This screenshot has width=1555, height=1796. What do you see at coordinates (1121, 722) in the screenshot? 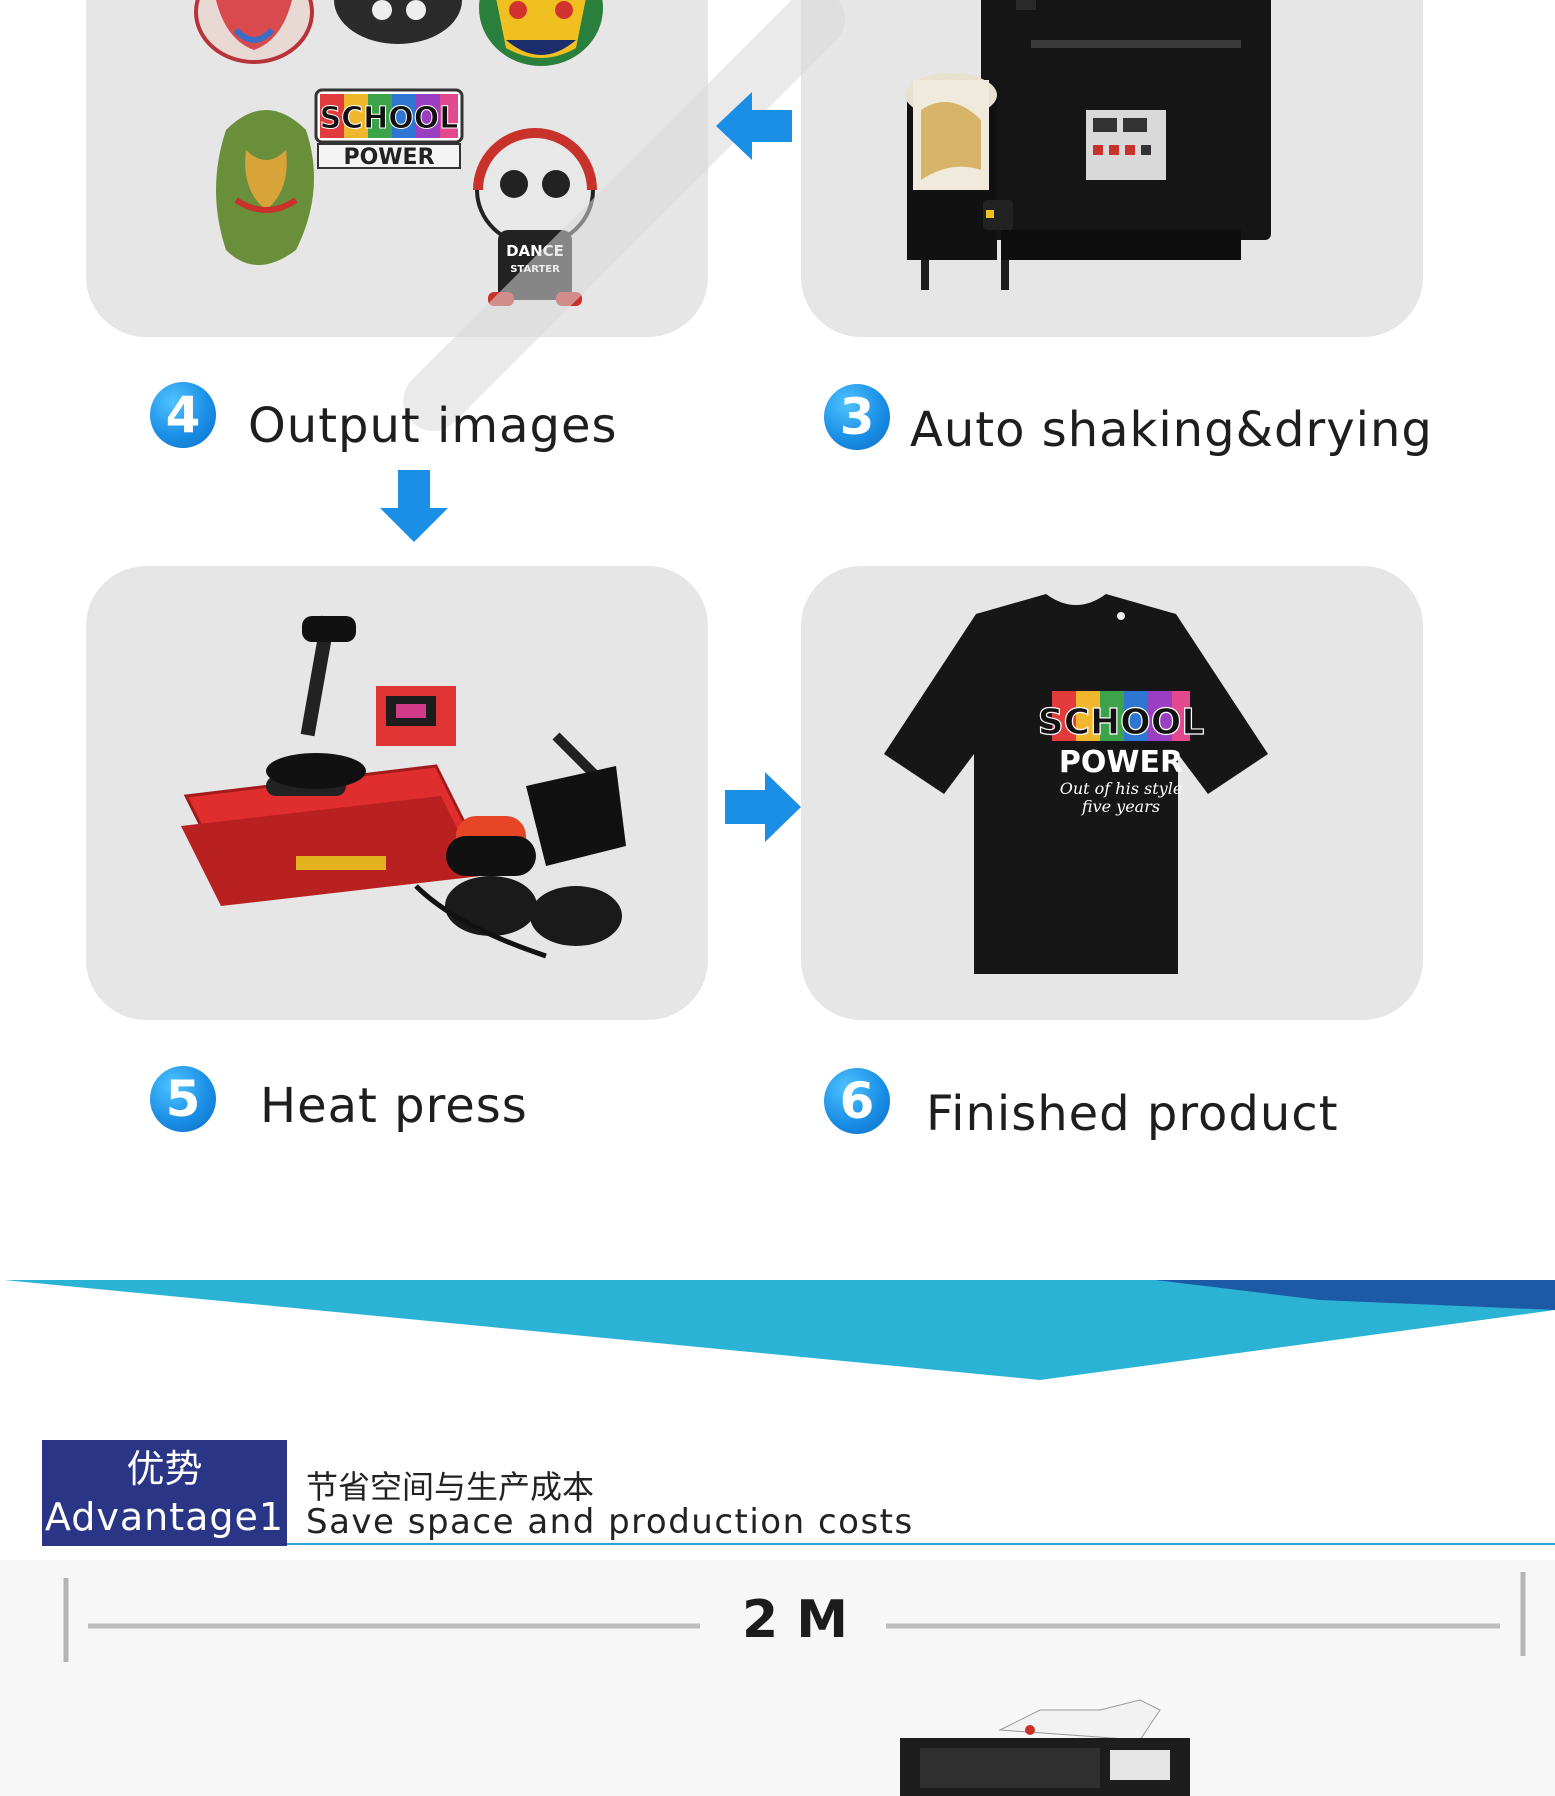
I see `shirt-school-text: SCHOOL` at bounding box center [1121, 722].